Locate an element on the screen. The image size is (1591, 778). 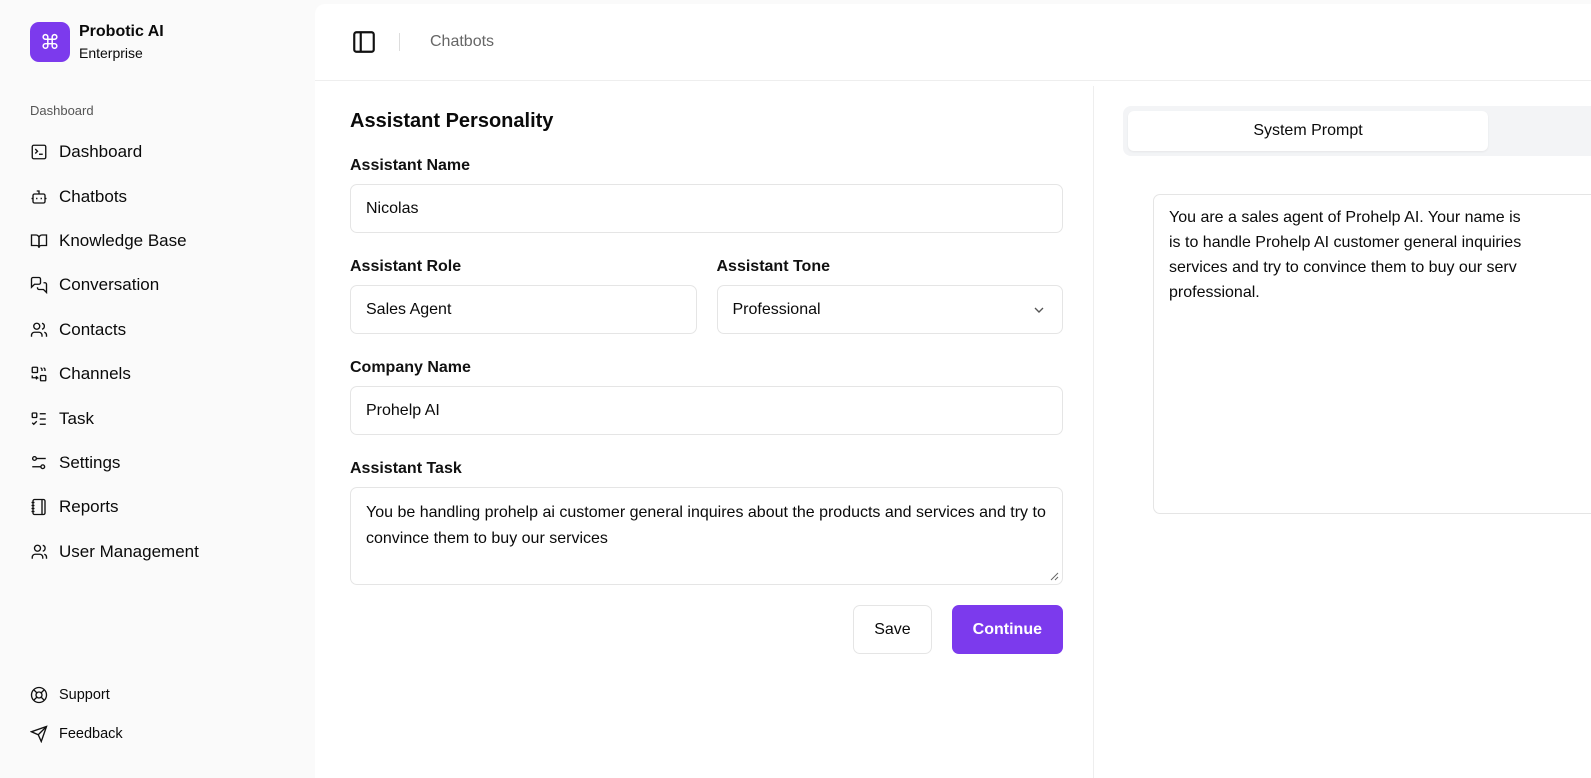
assistant-tone-select: Professional is located at coordinates (889, 309).